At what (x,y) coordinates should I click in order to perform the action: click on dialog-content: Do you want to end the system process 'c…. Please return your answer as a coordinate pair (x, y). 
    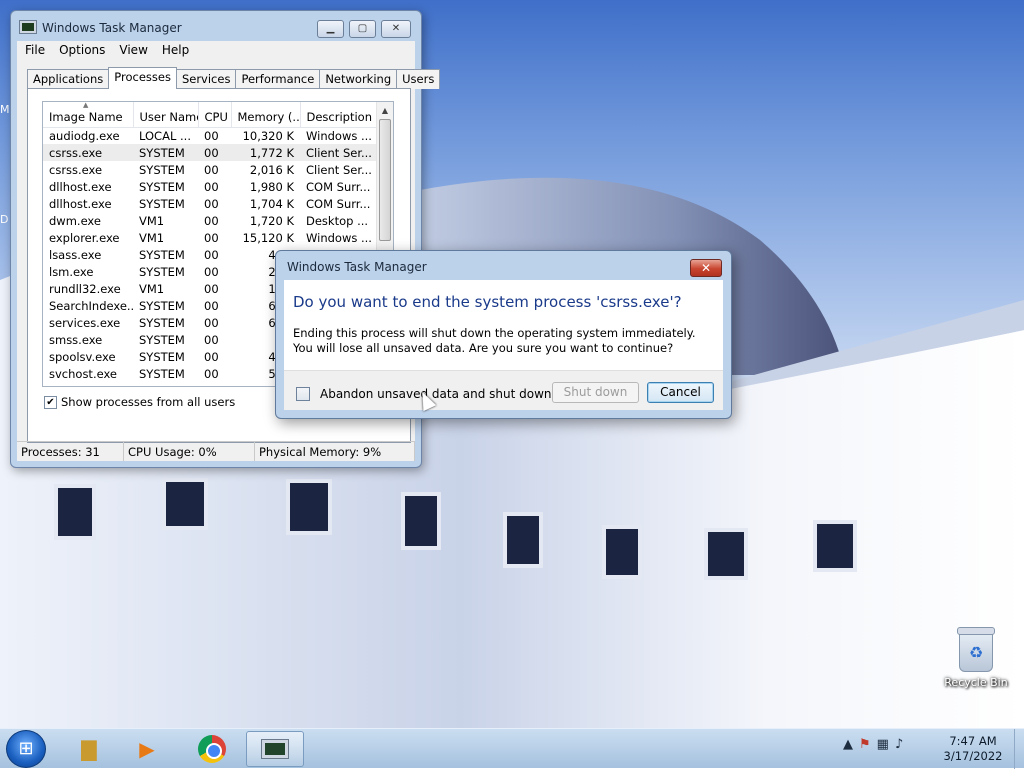
    Looking at the image, I should click on (503, 325).